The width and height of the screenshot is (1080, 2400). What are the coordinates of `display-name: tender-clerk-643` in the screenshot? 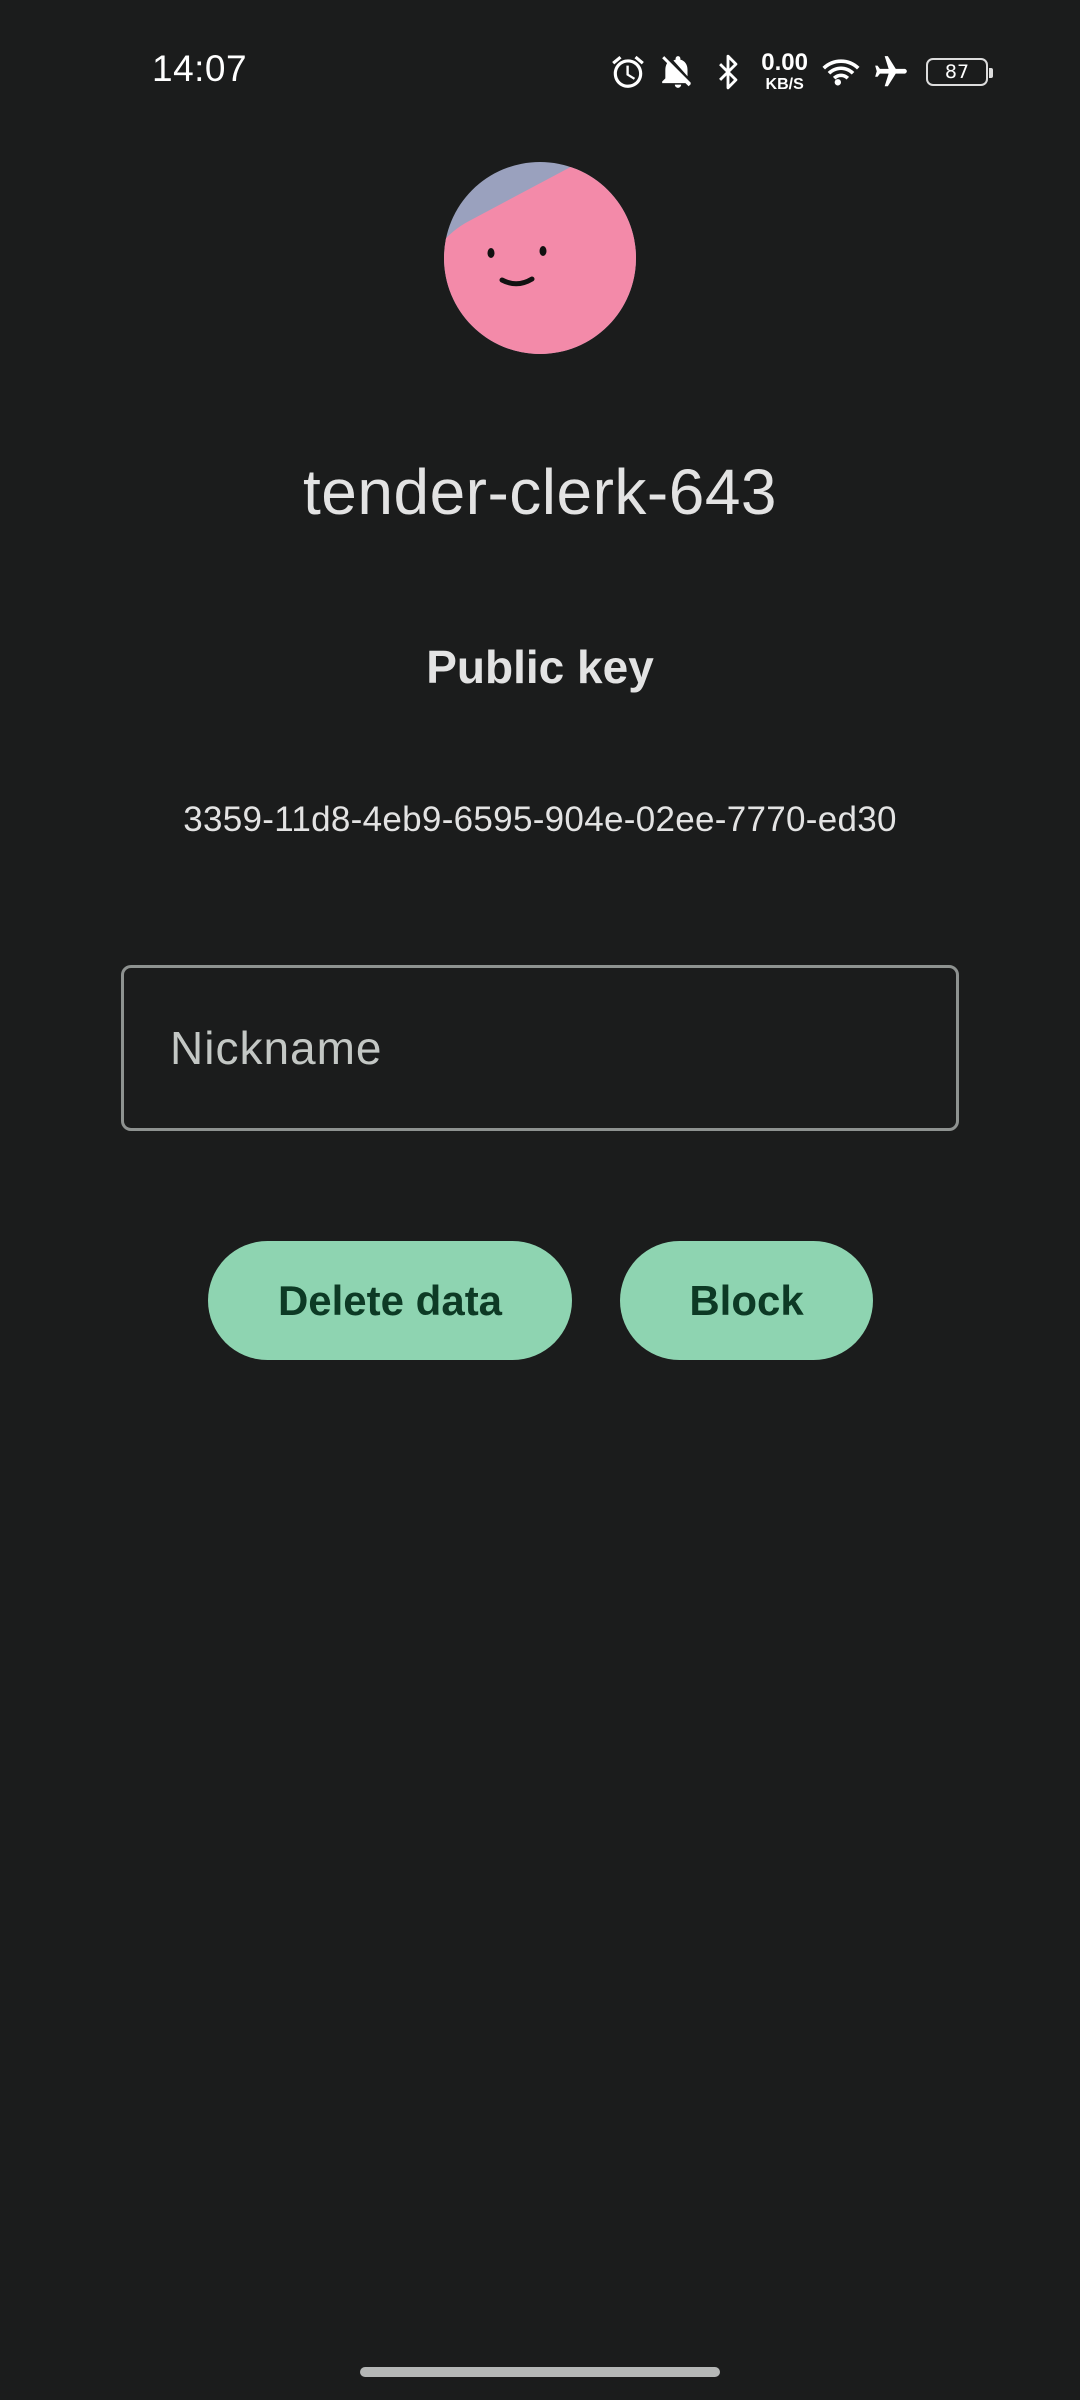 It's located at (540, 492).